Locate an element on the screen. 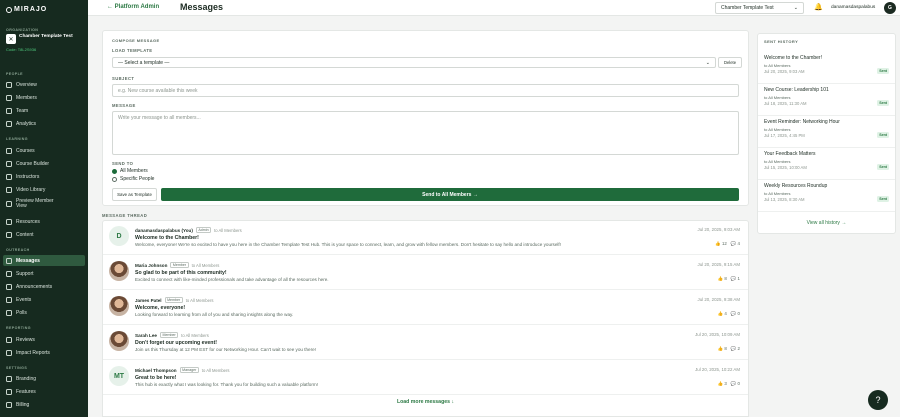 The height and width of the screenshot is (417, 900). role-badge: Member is located at coordinates (179, 265).